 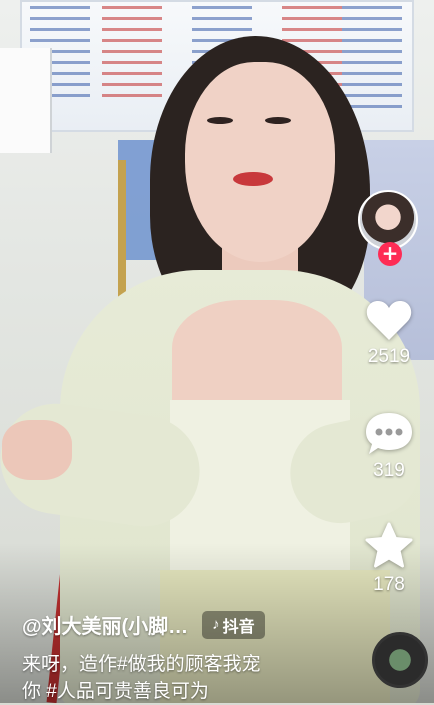 What do you see at coordinates (390, 228) in the screenshot?
I see `creator-avatar-button: +` at bounding box center [390, 228].